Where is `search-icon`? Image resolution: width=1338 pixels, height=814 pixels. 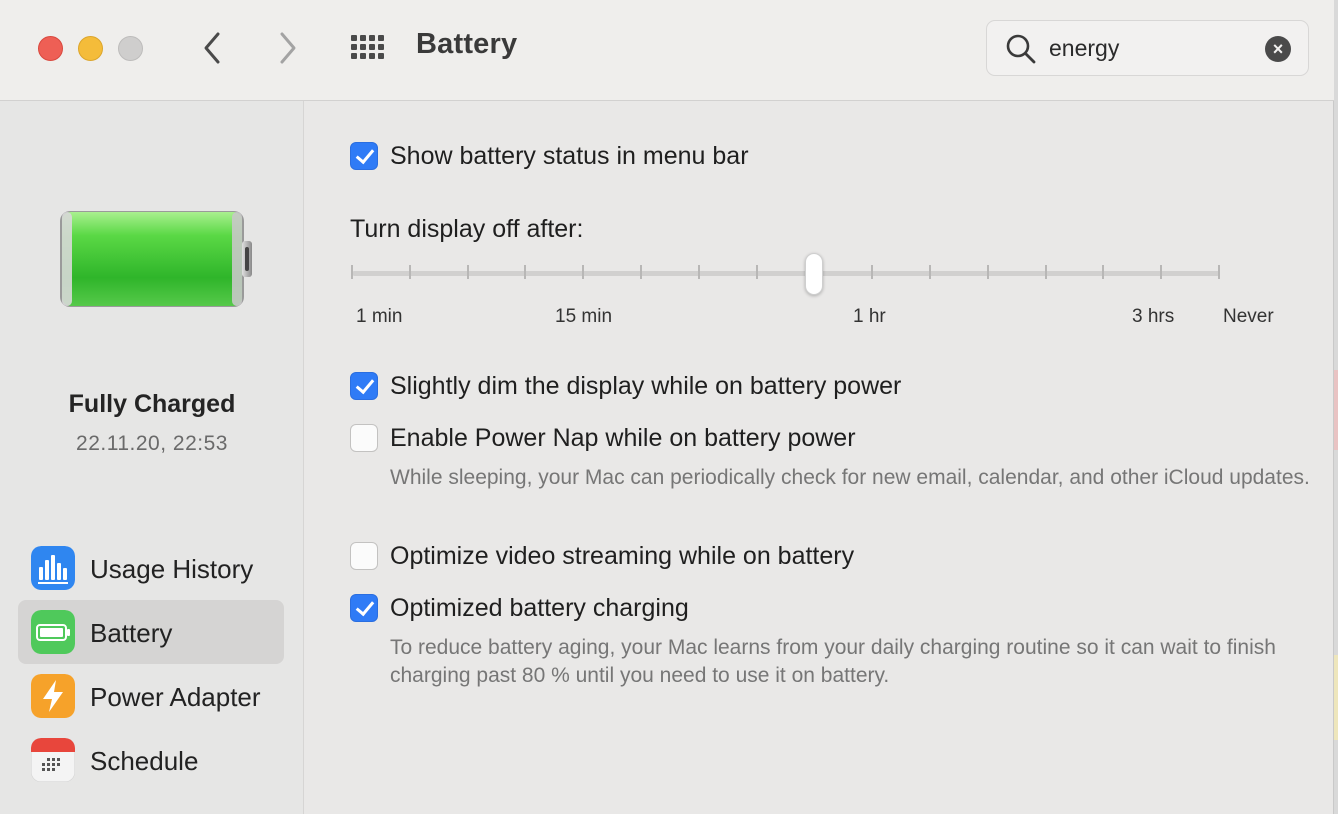
search-icon is located at coordinates (1021, 49).